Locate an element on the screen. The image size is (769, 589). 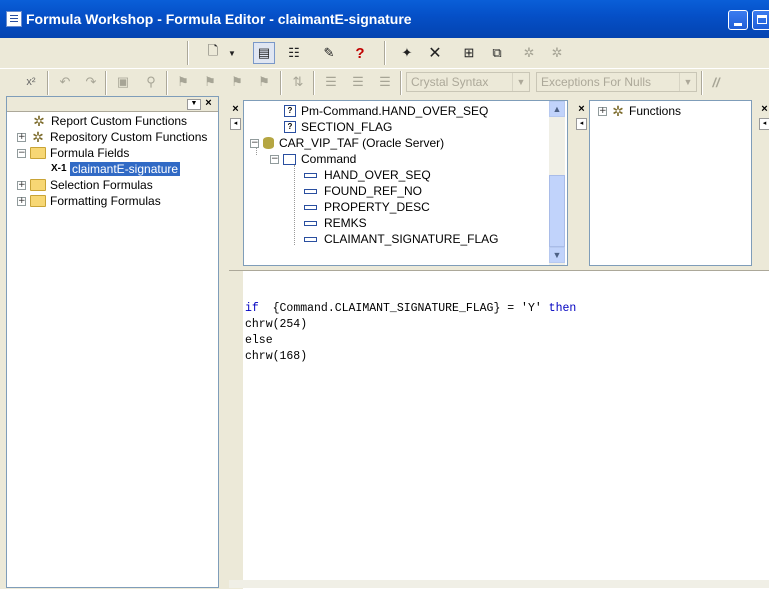
tree-item: − Command is located at coordinates (313, 159).